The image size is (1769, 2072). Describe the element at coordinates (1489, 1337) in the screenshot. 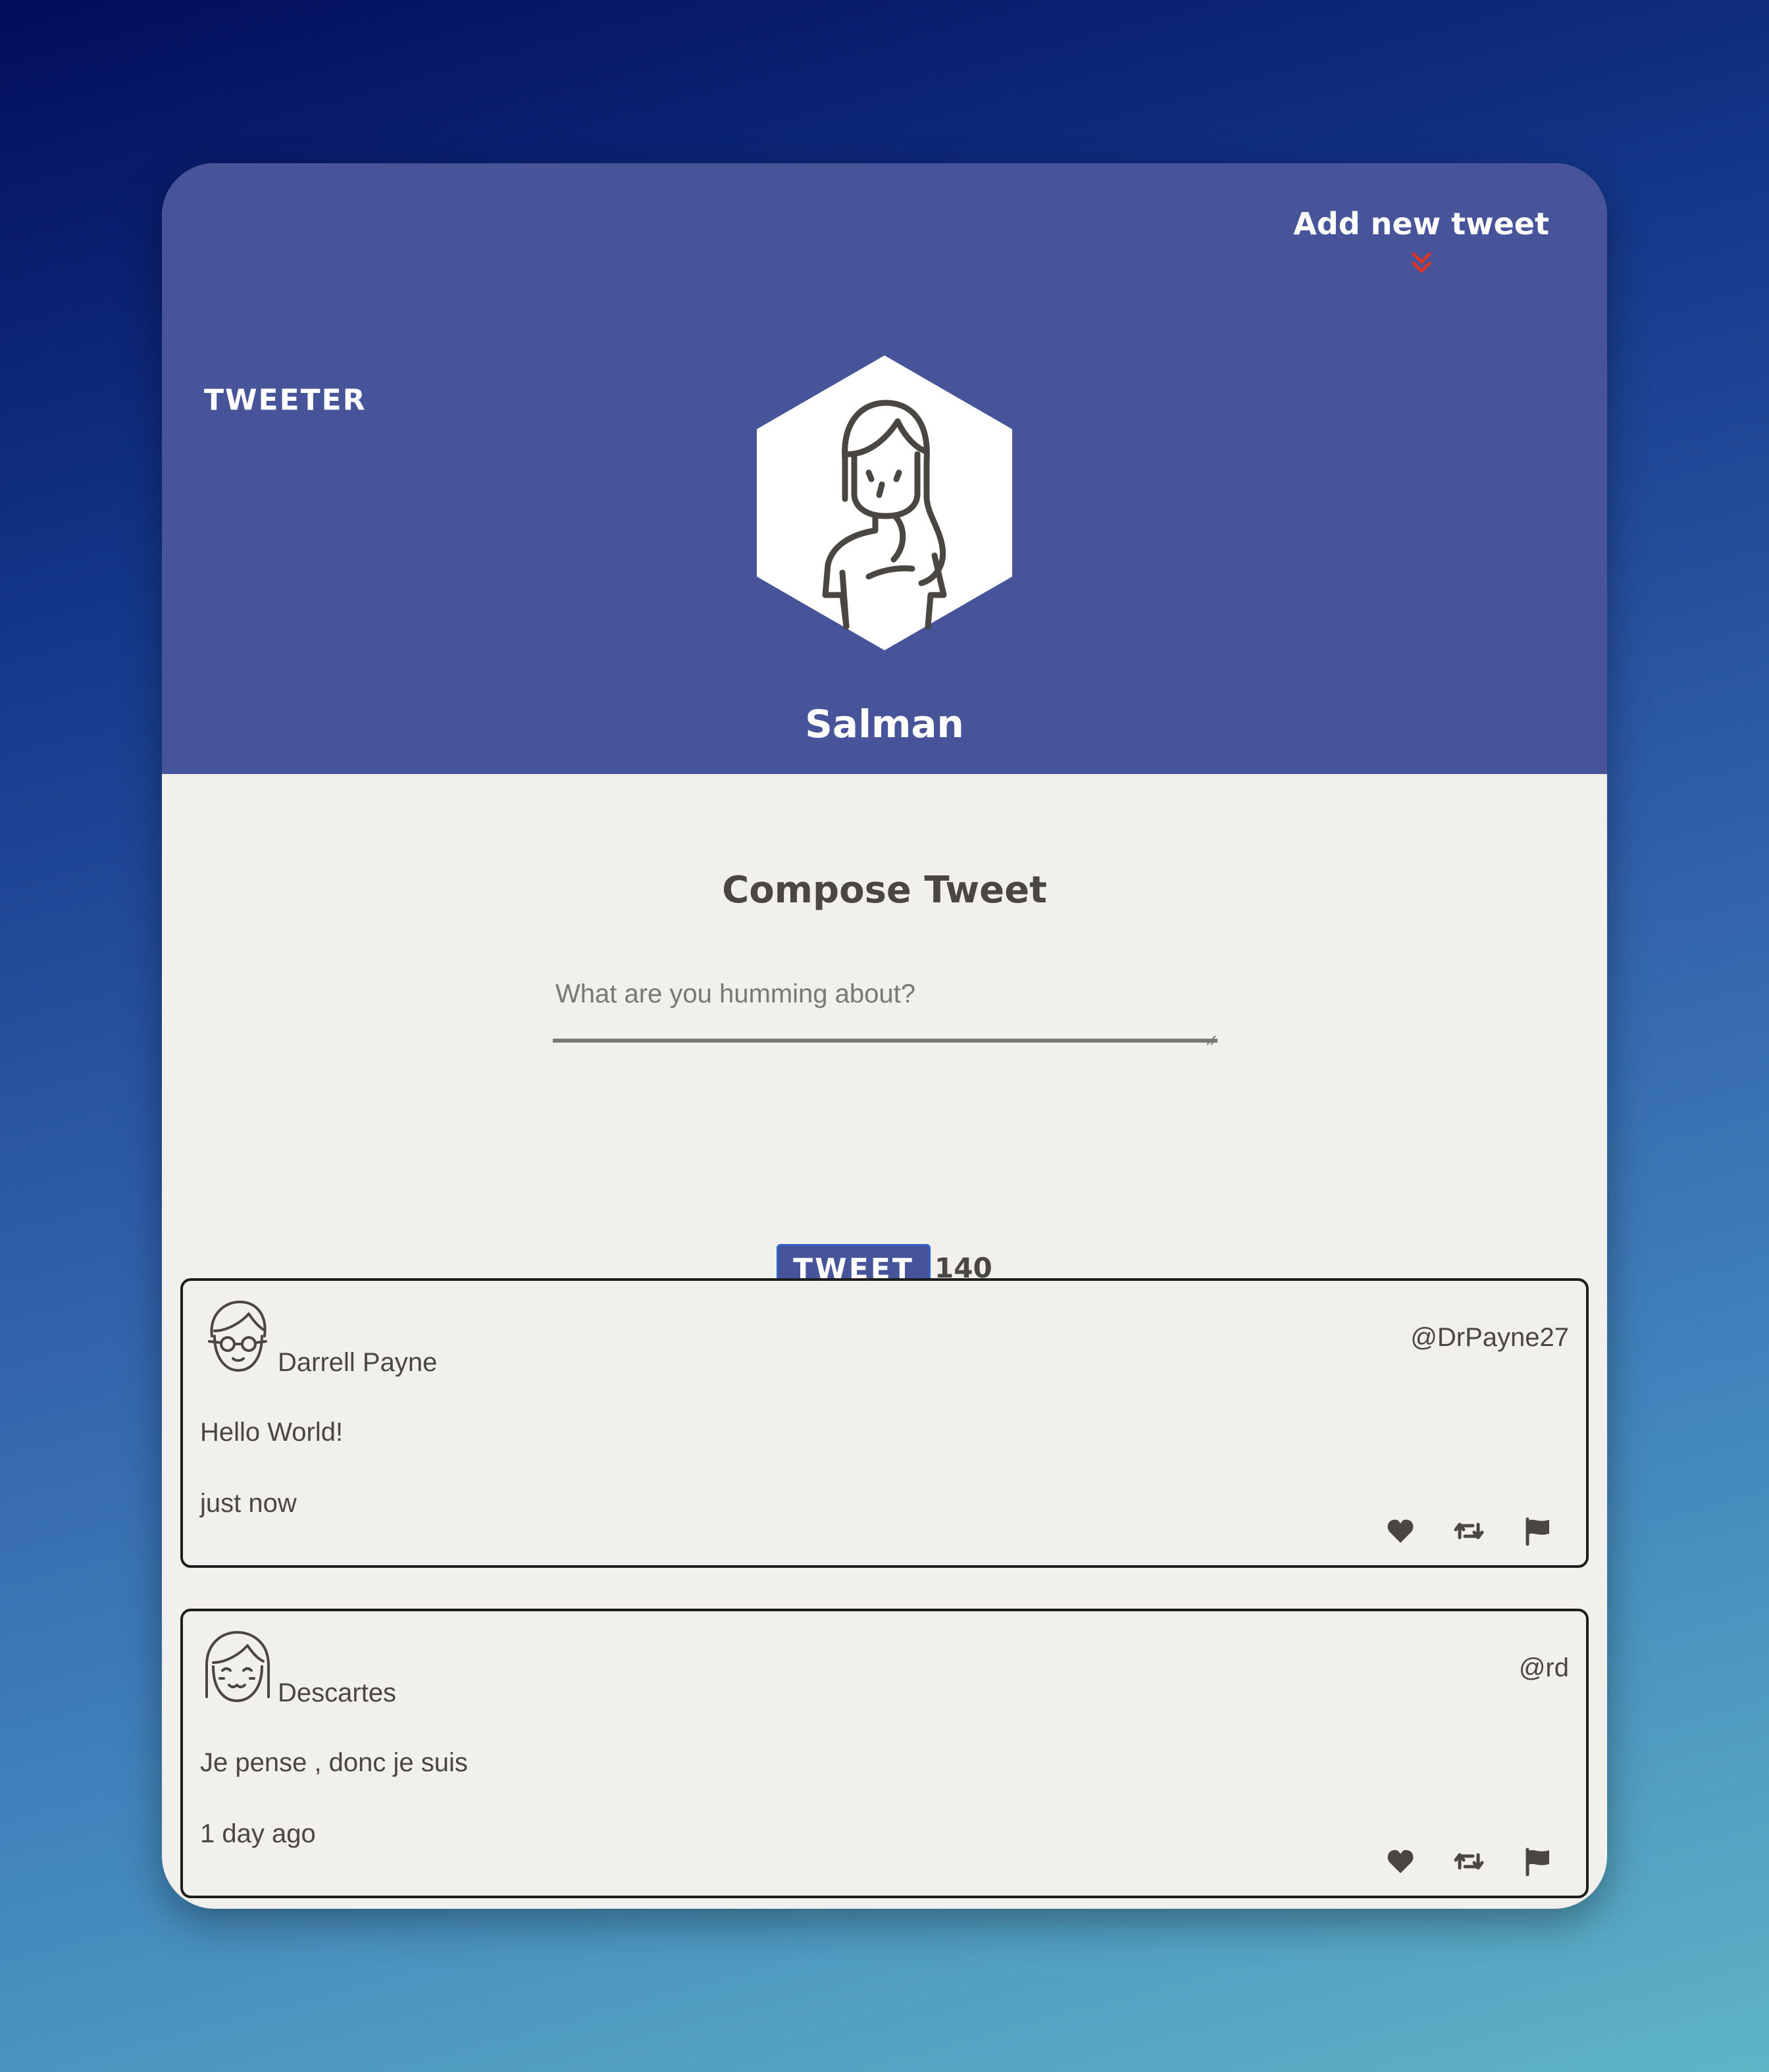

I see `tweet-author-handle: @DrPayne27` at that location.